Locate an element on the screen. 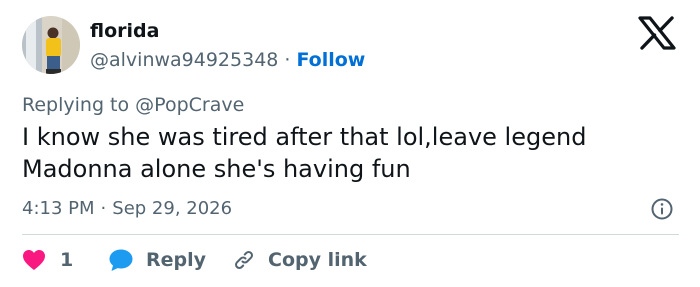 The image size is (700, 287). reply-bubble-icon is located at coordinates (121, 260).